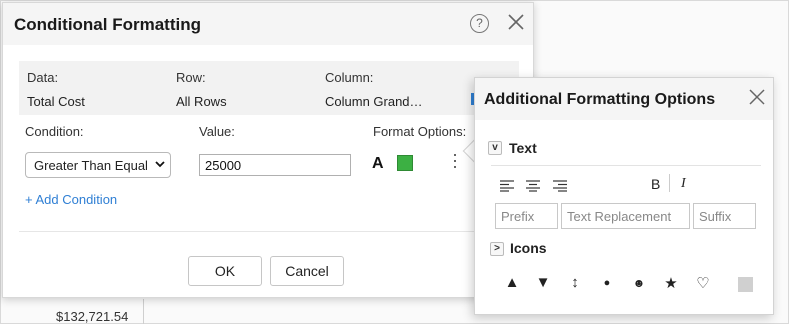  I want to click on text-section-toggle: v, so click(495, 148).